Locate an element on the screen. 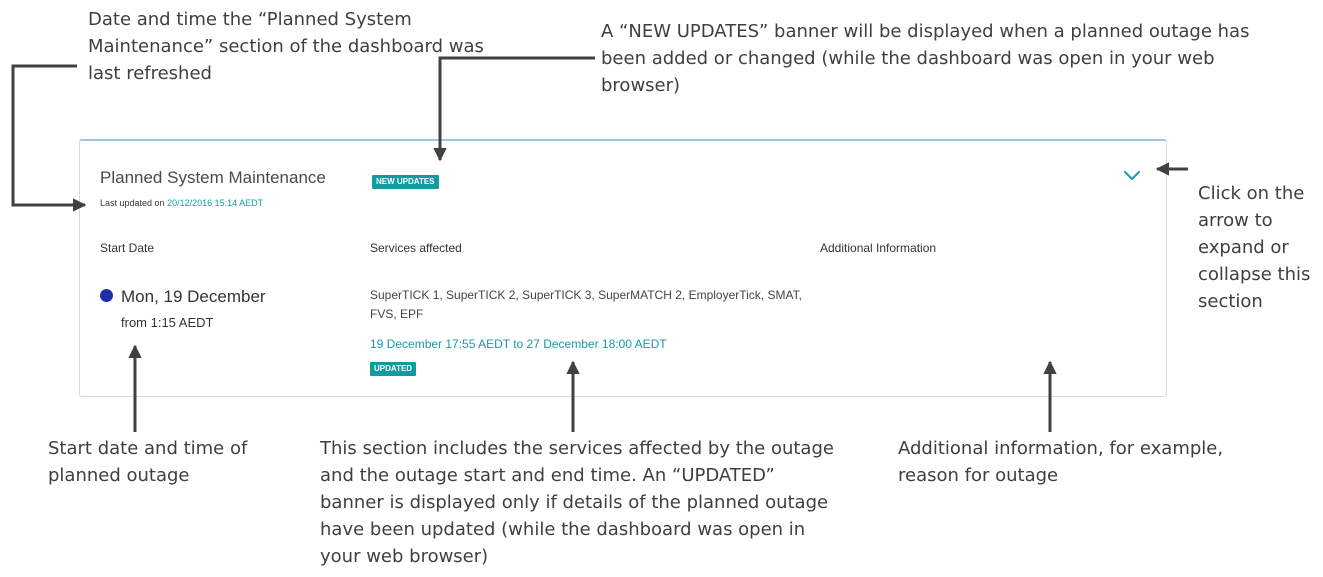 The height and width of the screenshot is (577, 1323). panel-title: Planned System Maintenance is located at coordinates (213, 177).